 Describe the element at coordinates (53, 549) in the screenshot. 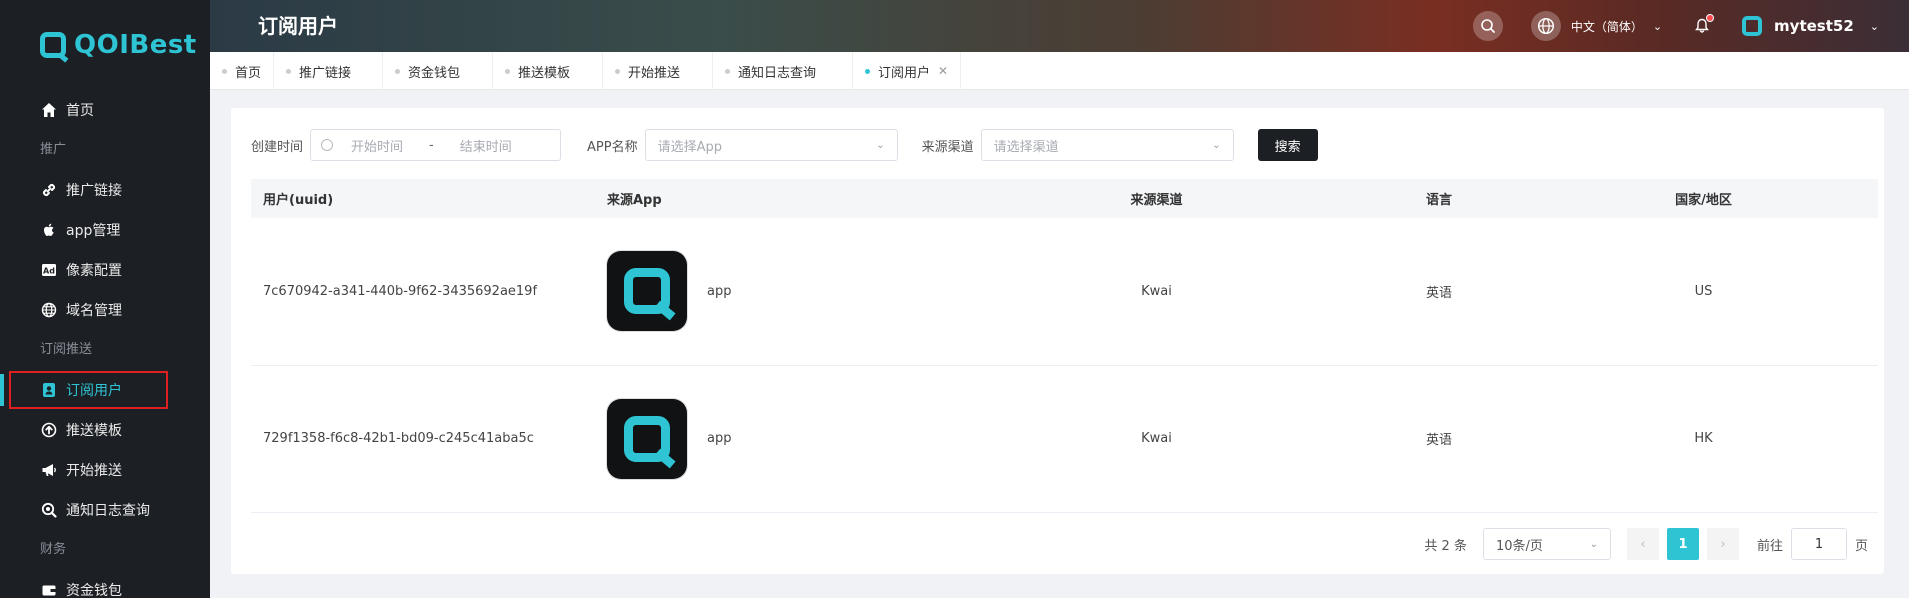

I see `sidebar-group-finance: 财务` at that location.